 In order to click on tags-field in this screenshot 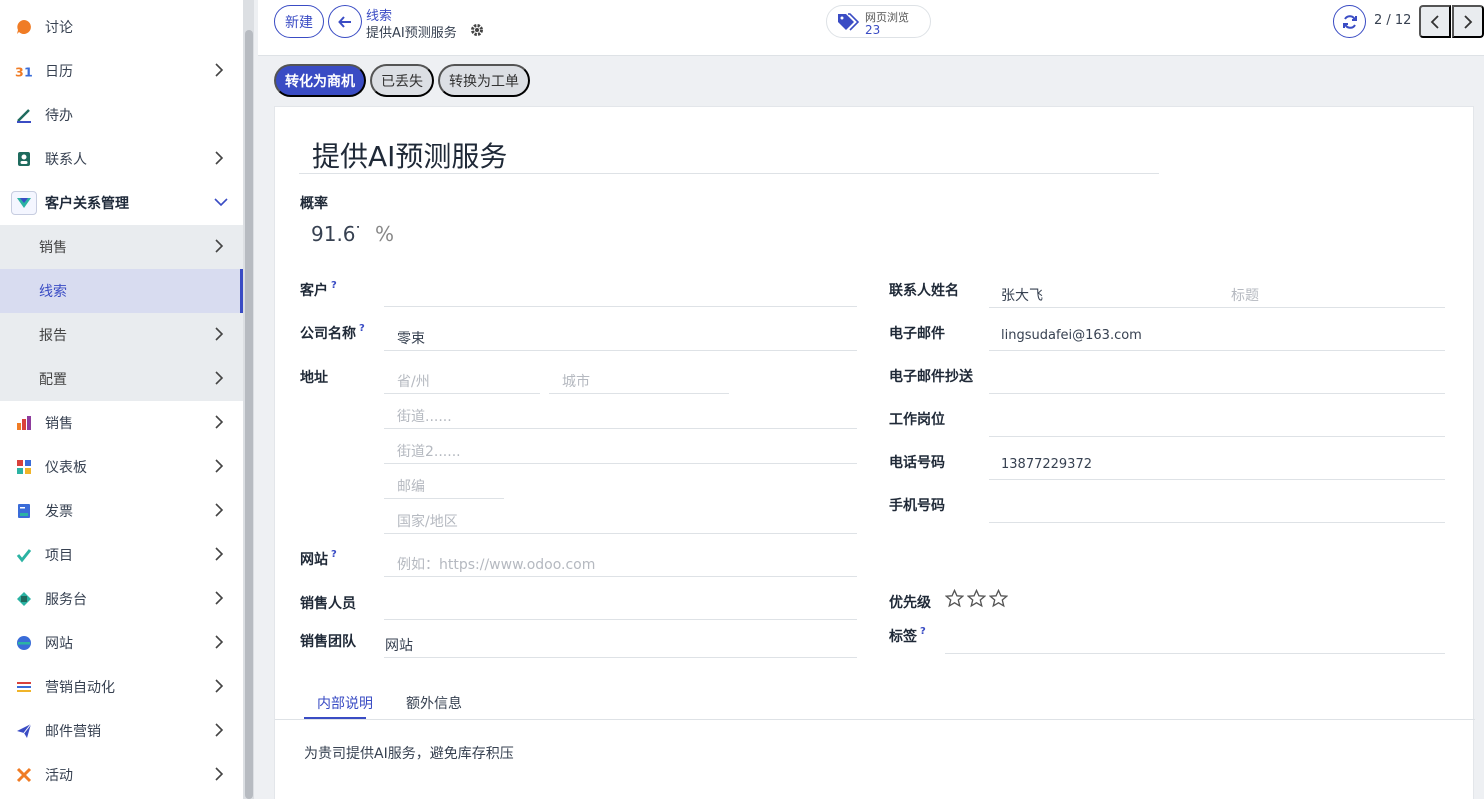, I will do `click(1195, 653)`.